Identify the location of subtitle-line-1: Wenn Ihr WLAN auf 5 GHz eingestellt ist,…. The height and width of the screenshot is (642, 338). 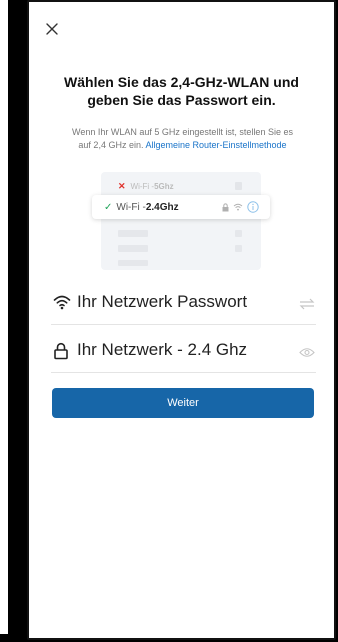
(182, 132).